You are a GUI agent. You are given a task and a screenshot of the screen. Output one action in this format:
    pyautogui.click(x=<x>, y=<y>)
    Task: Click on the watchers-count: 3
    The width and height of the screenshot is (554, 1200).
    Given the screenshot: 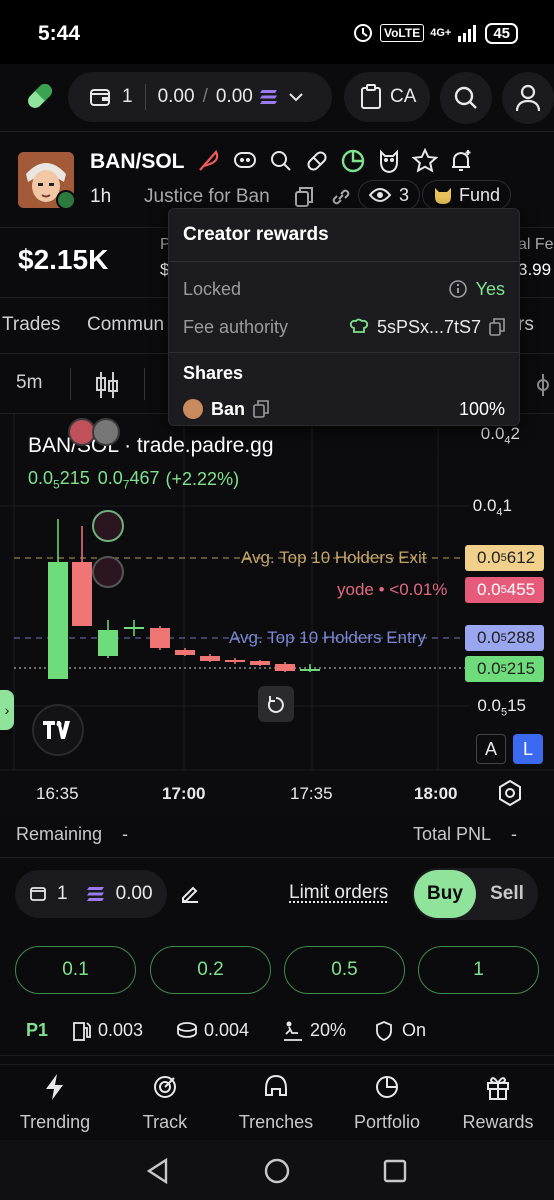 What is the action you would take?
    pyautogui.click(x=404, y=194)
    